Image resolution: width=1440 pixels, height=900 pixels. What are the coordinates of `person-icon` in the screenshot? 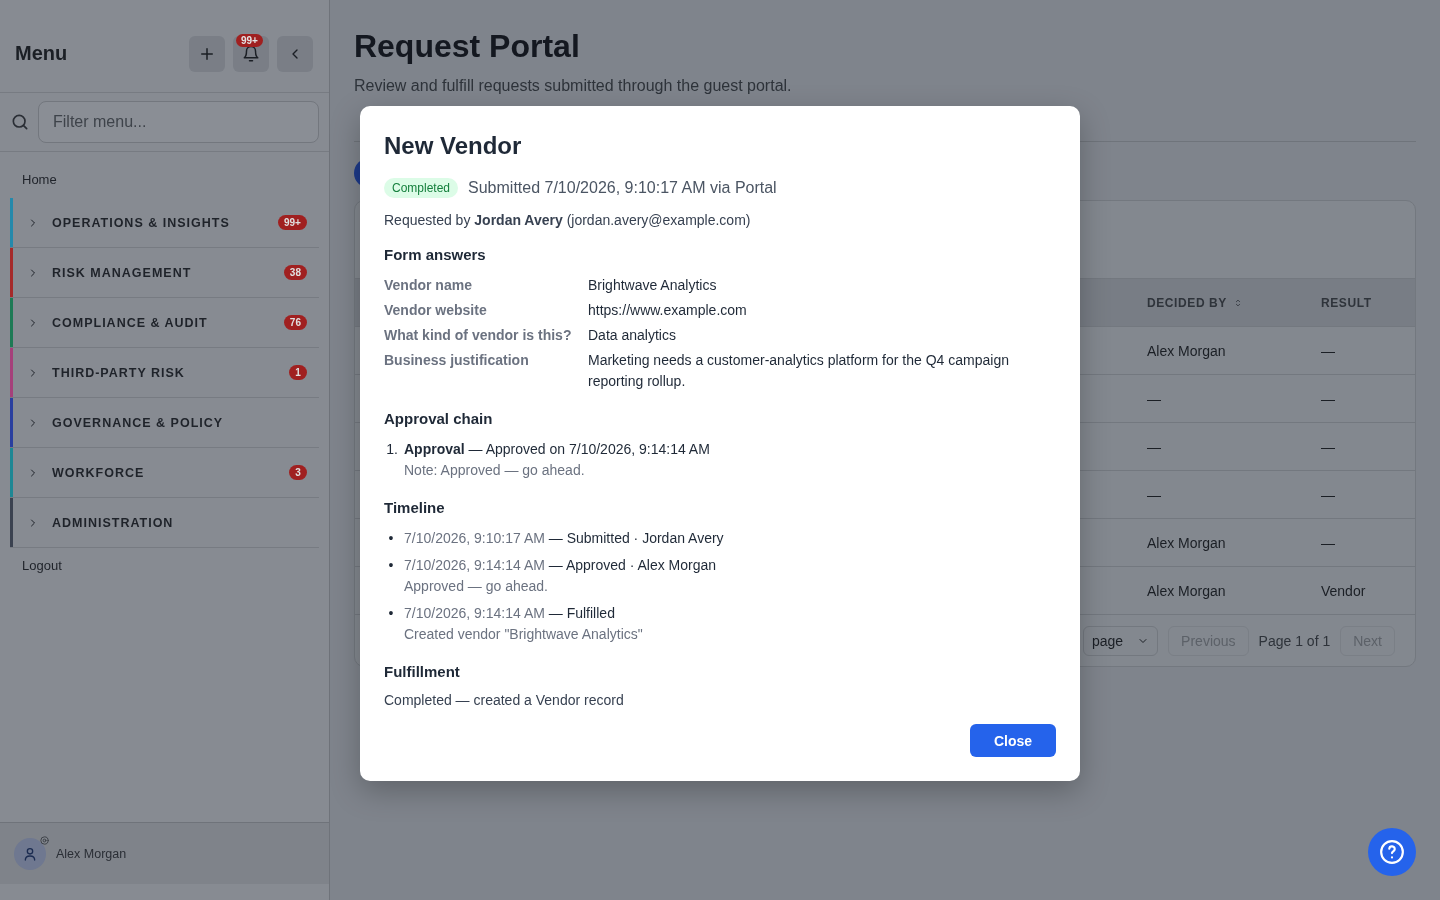 It's located at (30, 853).